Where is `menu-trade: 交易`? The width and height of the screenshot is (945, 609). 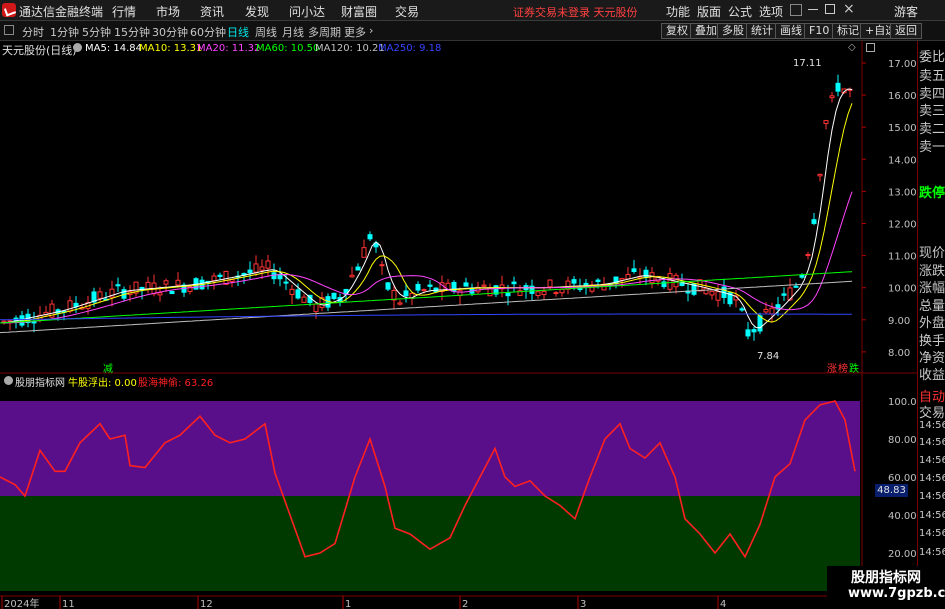 menu-trade: 交易 is located at coordinates (407, 11).